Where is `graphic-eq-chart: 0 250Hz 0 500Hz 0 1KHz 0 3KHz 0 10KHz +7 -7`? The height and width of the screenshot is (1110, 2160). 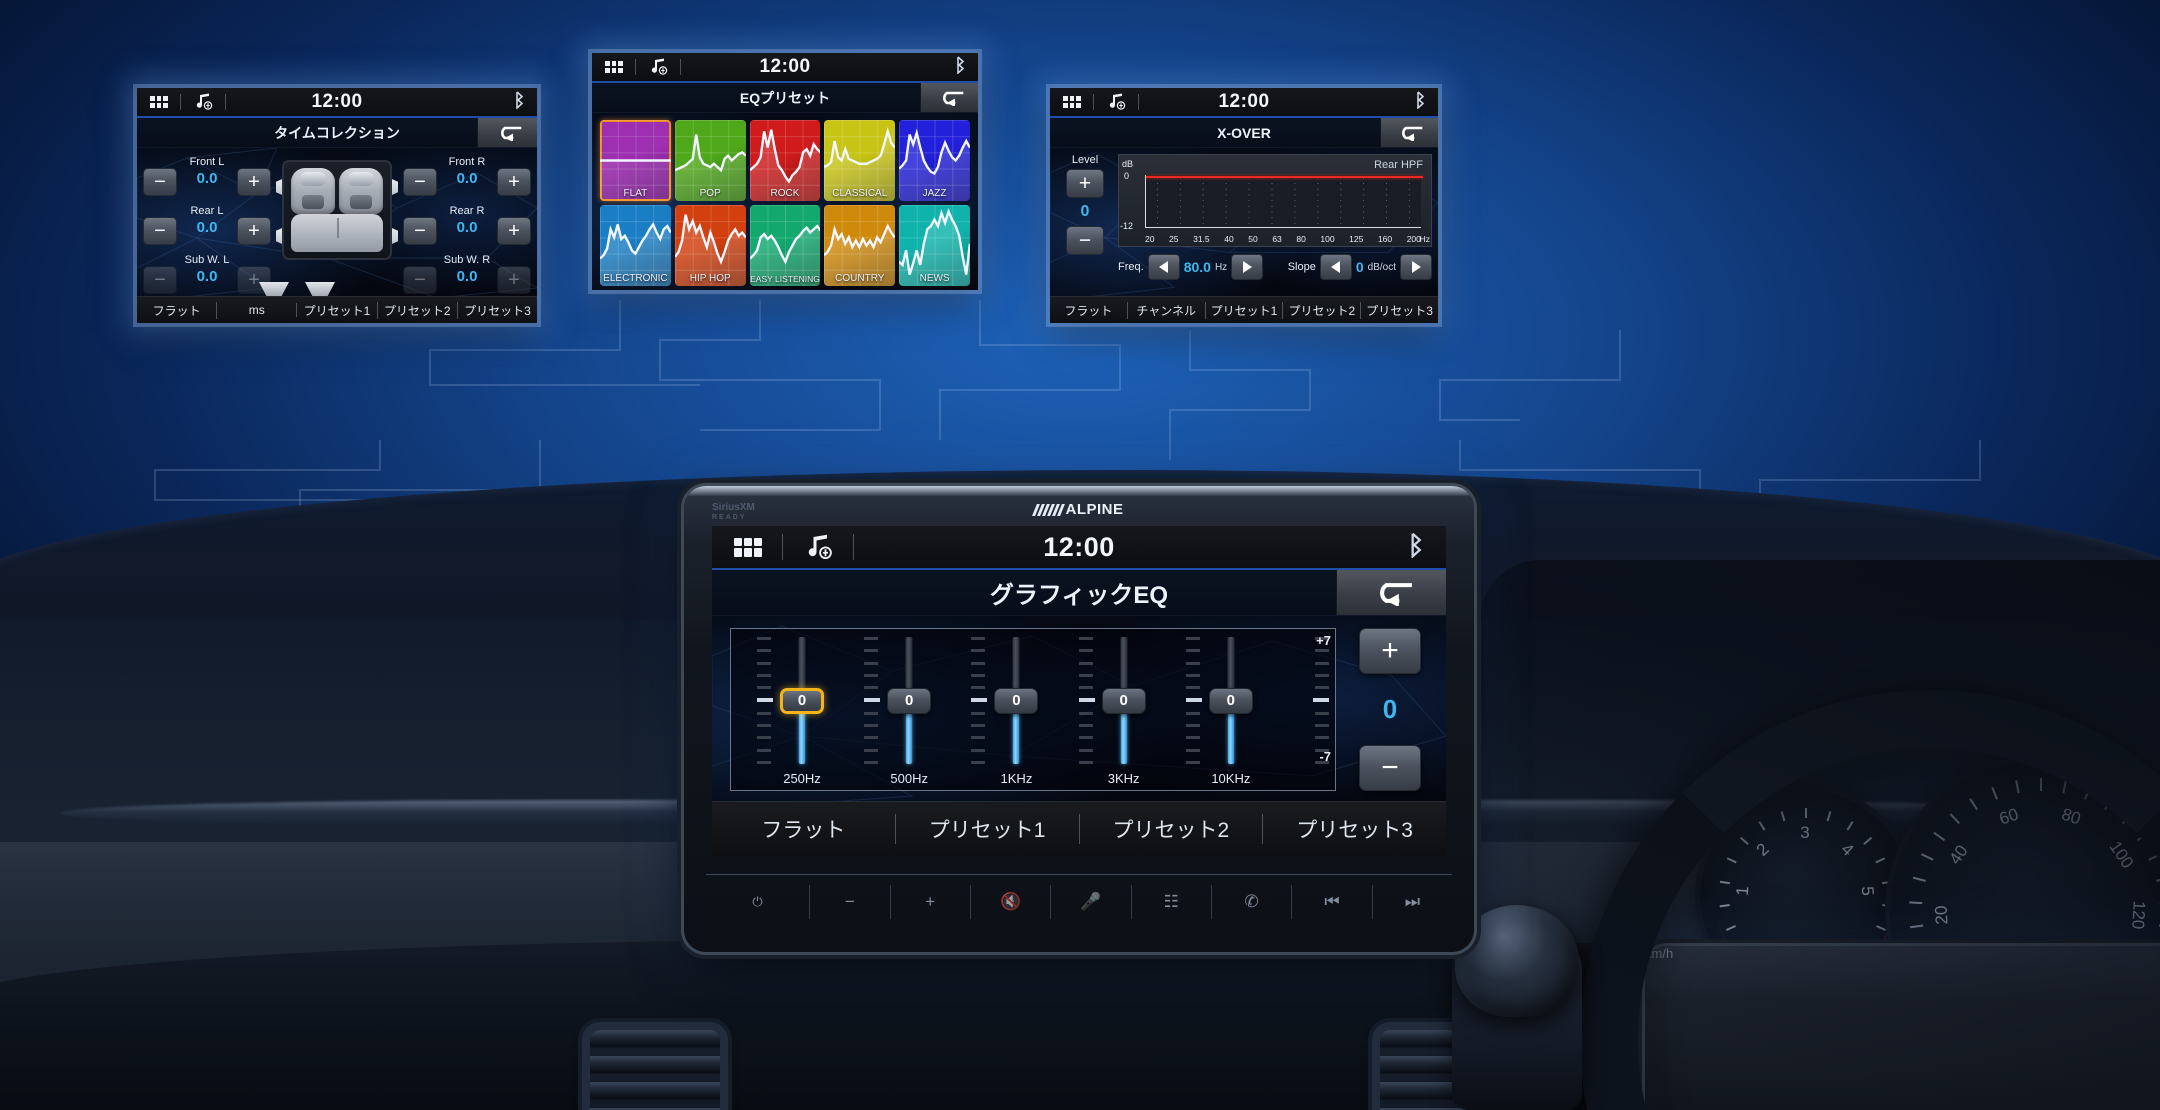 graphic-eq-chart: 0 250Hz 0 500Hz 0 1KHz 0 3KHz 0 10KHz +7 -7 is located at coordinates (1033, 709).